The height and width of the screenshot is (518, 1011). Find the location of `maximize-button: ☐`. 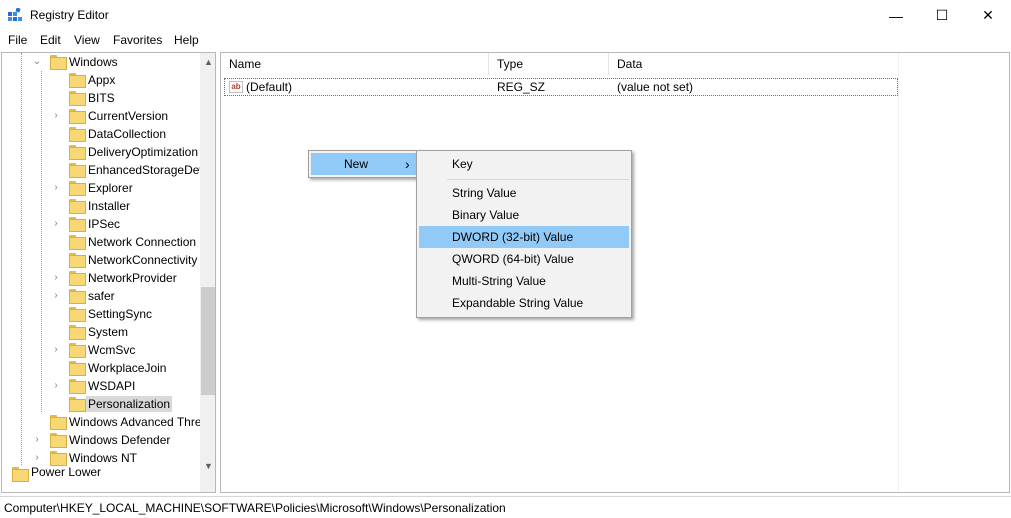

maximize-button: ☐ is located at coordinates (942, 15).